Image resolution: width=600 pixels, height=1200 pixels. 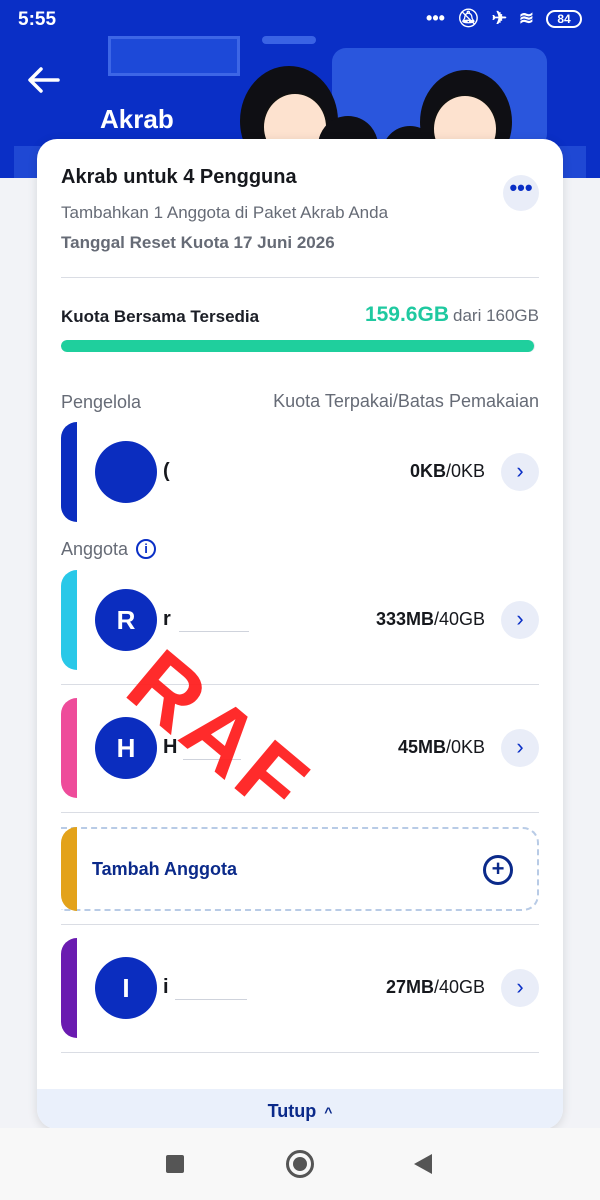 What do you see at coordinates (160, 316) in the screenshot?
I see `shared-quota-label: Kuota Bersama Tersedia` at bounding box center [160, 316].